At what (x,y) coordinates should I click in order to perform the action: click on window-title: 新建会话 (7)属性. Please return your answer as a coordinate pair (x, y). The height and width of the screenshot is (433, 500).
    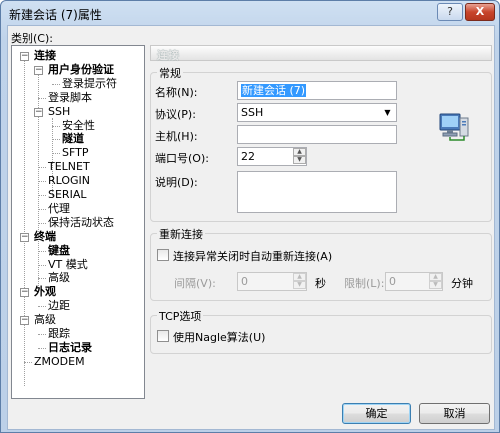
    Looking at the image, I should click on (55, 15).